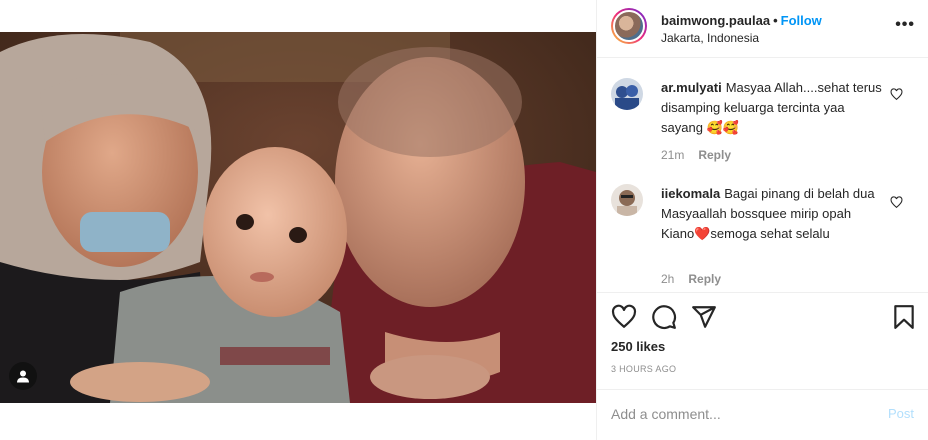 This screenshot has width=928, height=440. Describe the element at coordinates (696, 155) in the screenshot. I see `comment-meta: 21m Reply` at that location.